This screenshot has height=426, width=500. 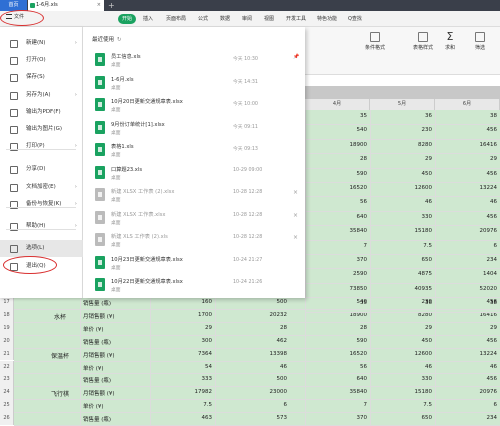 What do you see at coordinates (99, 5) in the screenshot?
I see `close-icon: ×` at bounding box center [99, 5].